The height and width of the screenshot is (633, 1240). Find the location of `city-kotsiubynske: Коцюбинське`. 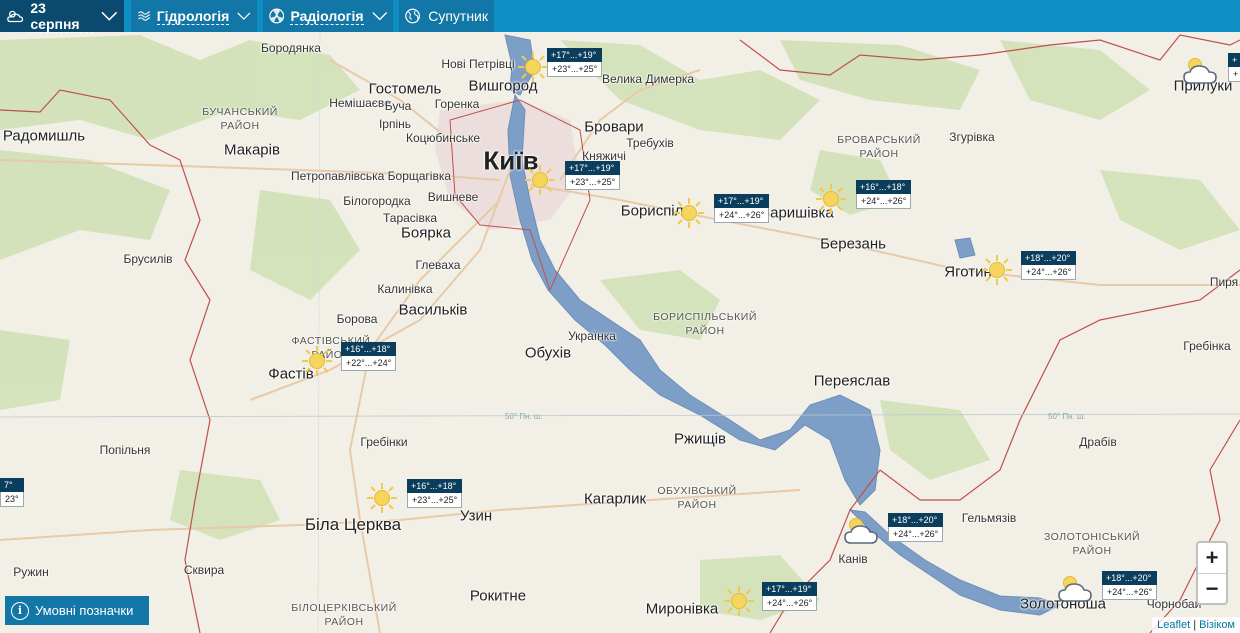

city-kotsiubynske: Коцюбинське is located at coordinates (443, 138).